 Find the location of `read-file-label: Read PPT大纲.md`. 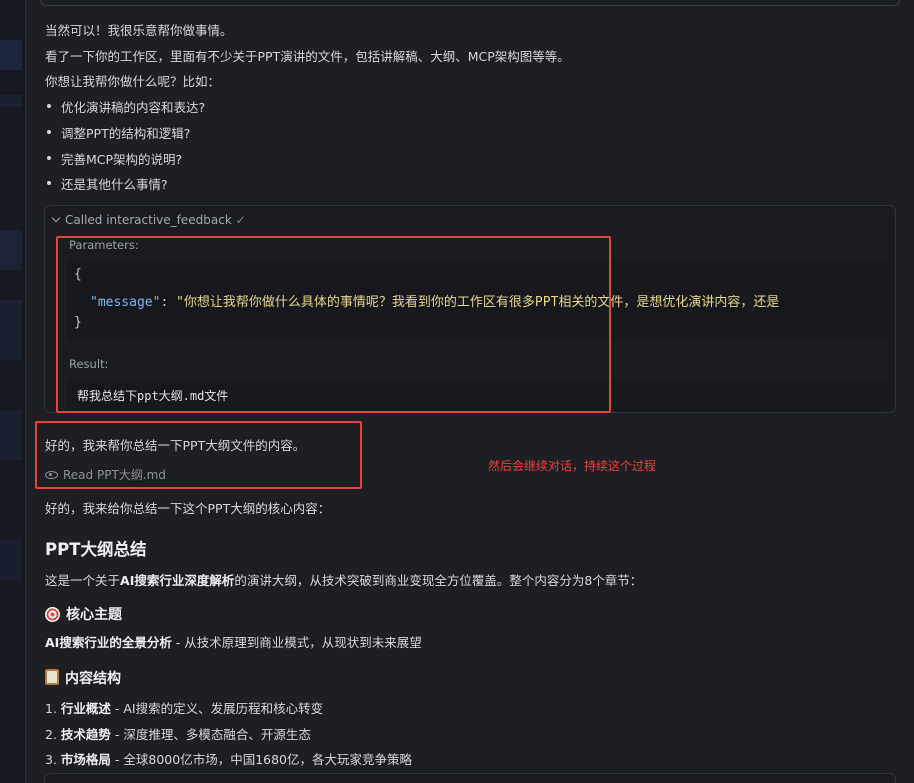

read-file-label: Read PPT大纲.md is located at coordinates (114, 475).